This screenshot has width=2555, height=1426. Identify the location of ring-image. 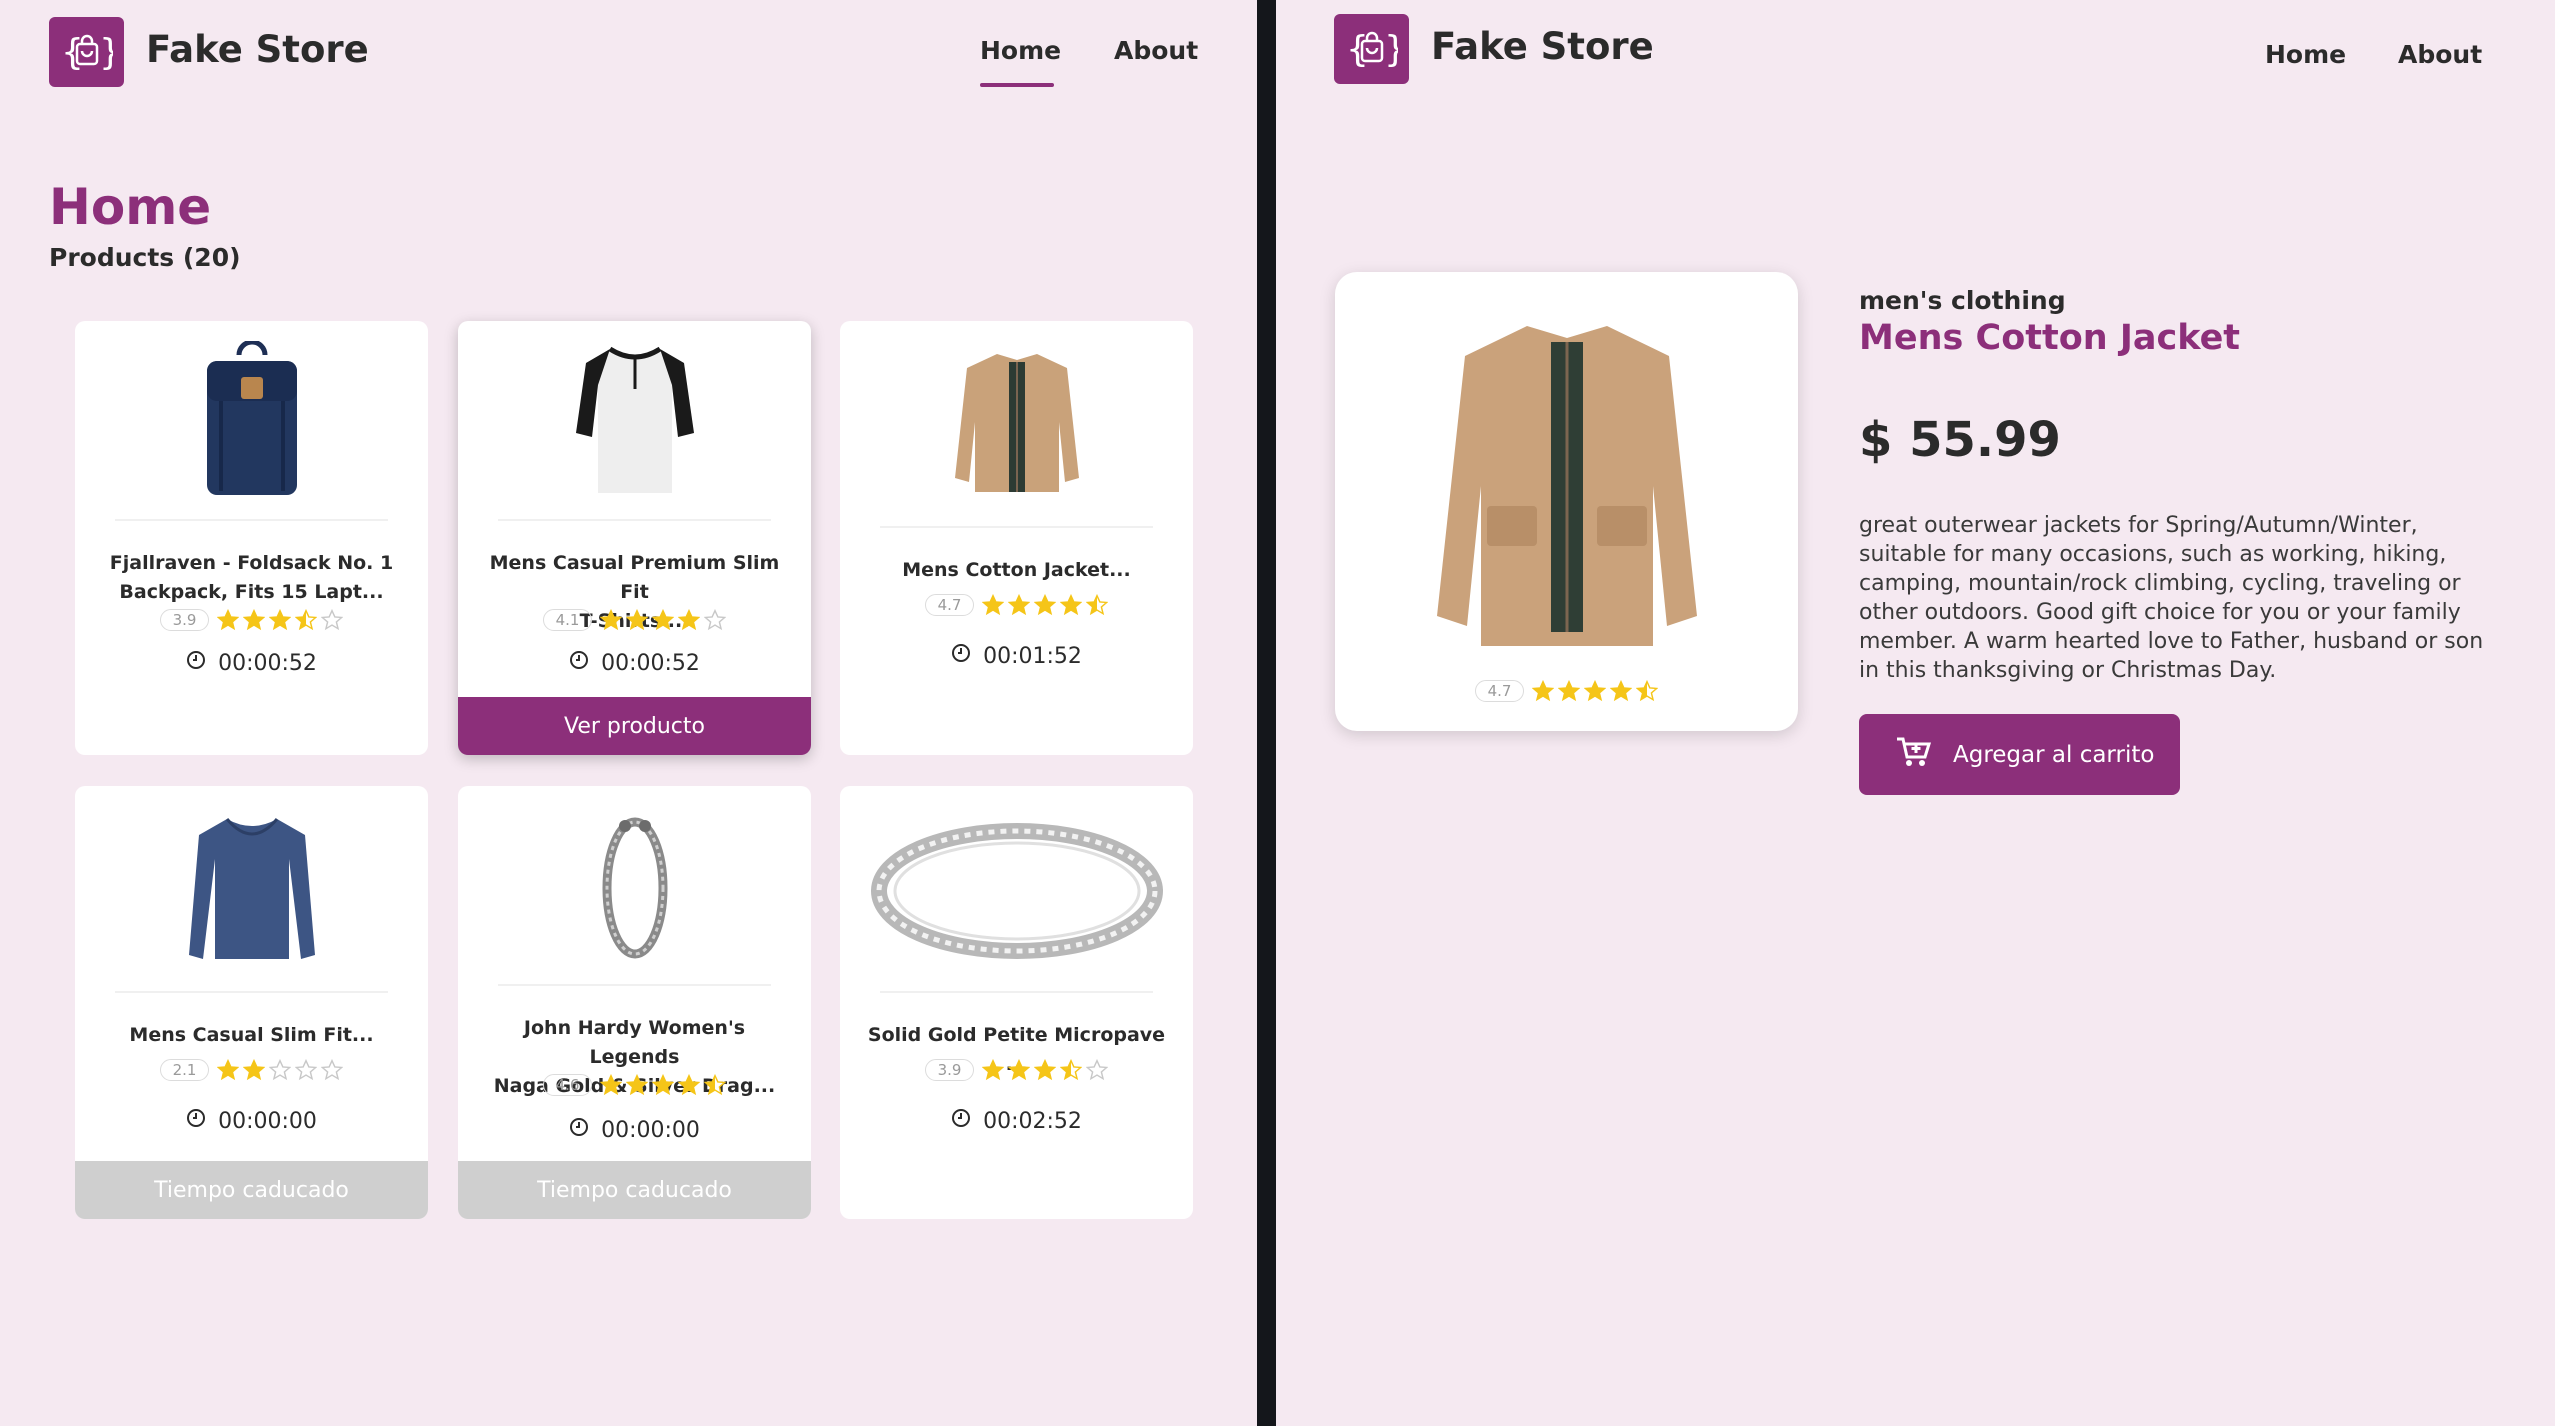
(1016, 890).